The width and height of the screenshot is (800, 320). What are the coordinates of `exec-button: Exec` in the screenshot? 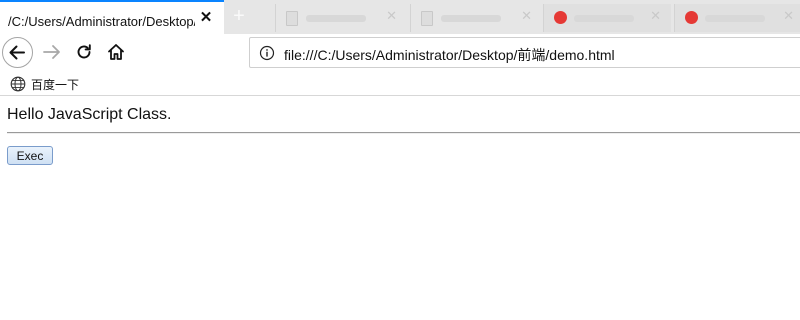 It's located at (30, 155).